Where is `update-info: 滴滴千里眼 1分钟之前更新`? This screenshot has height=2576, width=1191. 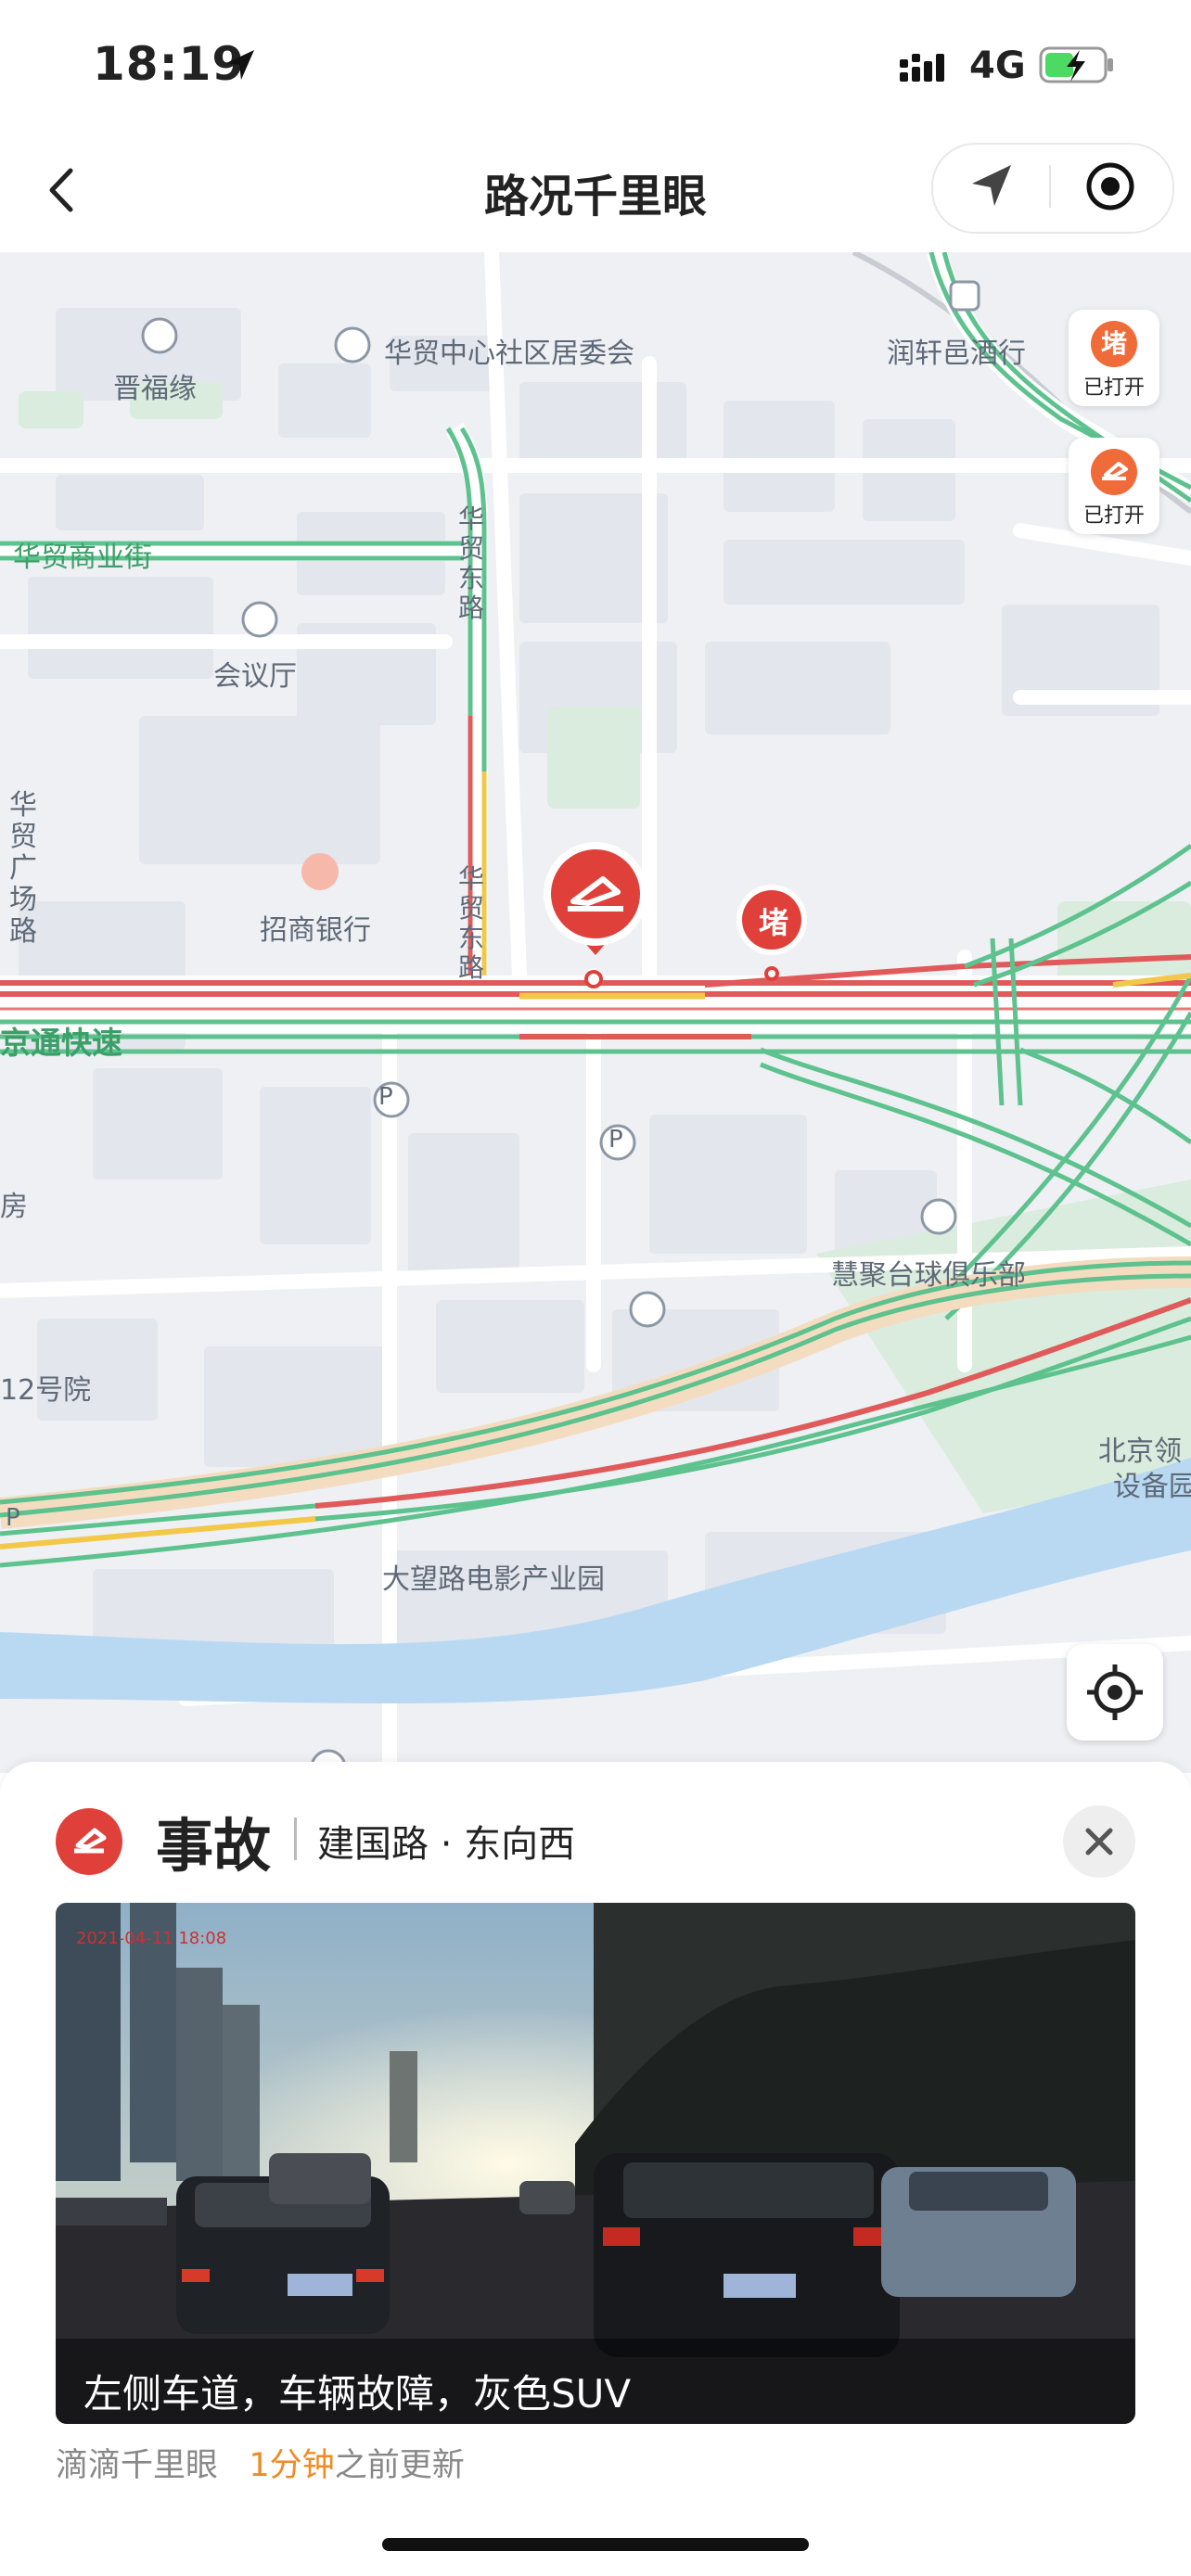
update-info: 滴滴千里眼 1分钟之前更新 is located at coordinates (260, 2462).